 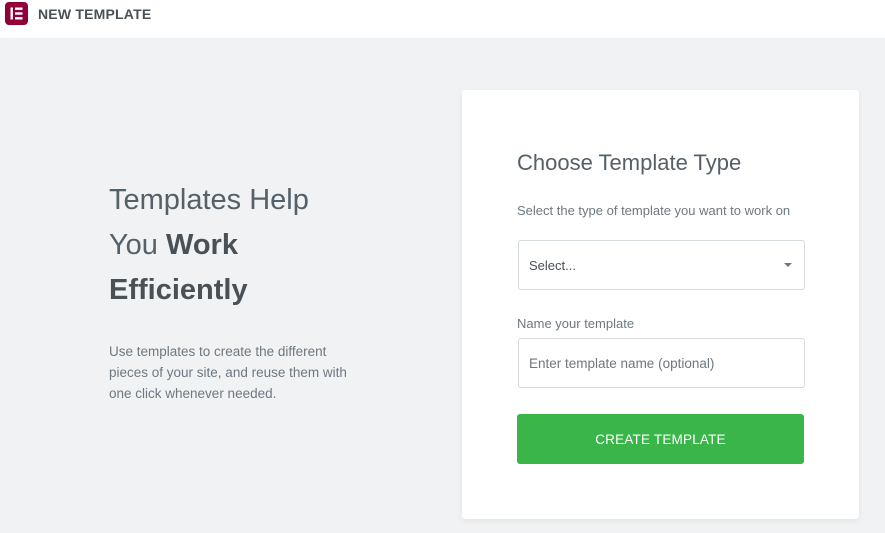 What do you see at coordinates (442, 19) in the screenshot?
I see `top-bar: NEW TEMPLATE` at bounding box center [442, 19].